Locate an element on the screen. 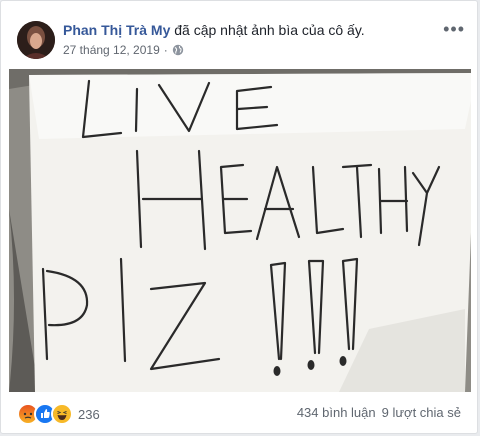 The width and height of the screenshot is (480, 436). comments-count-link: 434 bình luận is located at coordinates (336, 412).